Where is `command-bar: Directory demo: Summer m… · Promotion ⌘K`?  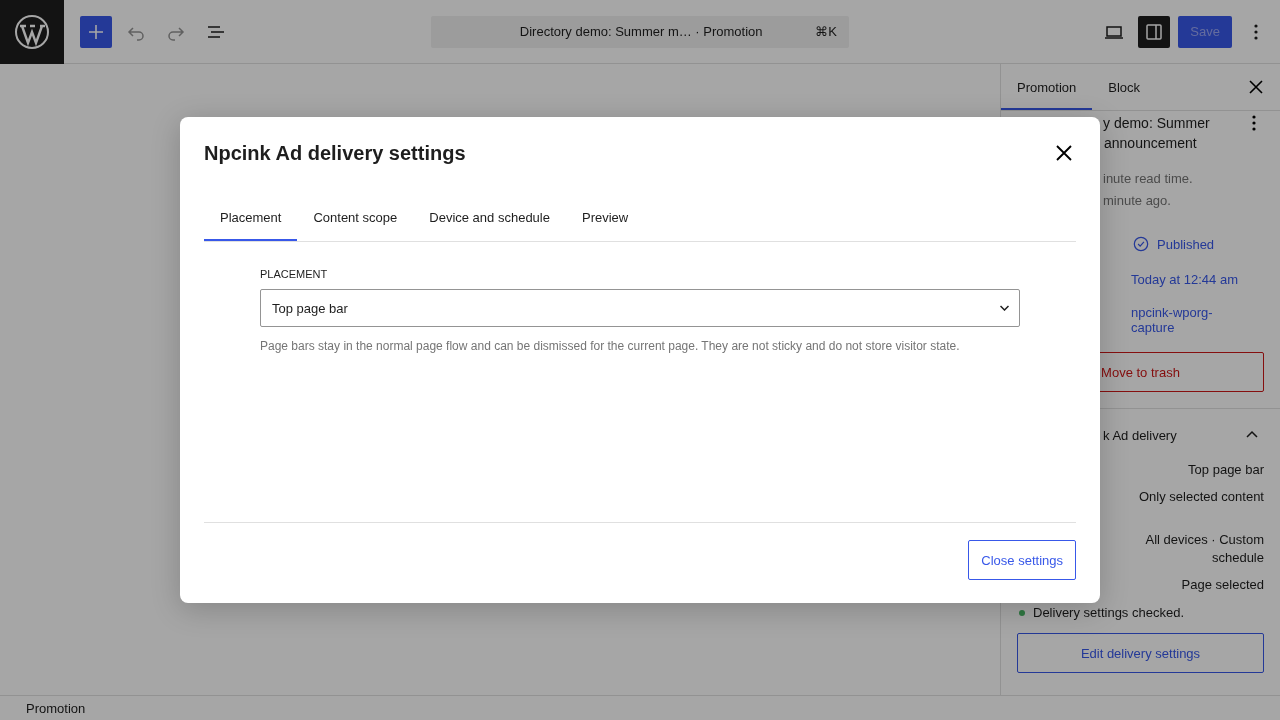
command-bar: Directory demo: Summer m… · Promotion ⌘K is located at coordinates (640, 31).